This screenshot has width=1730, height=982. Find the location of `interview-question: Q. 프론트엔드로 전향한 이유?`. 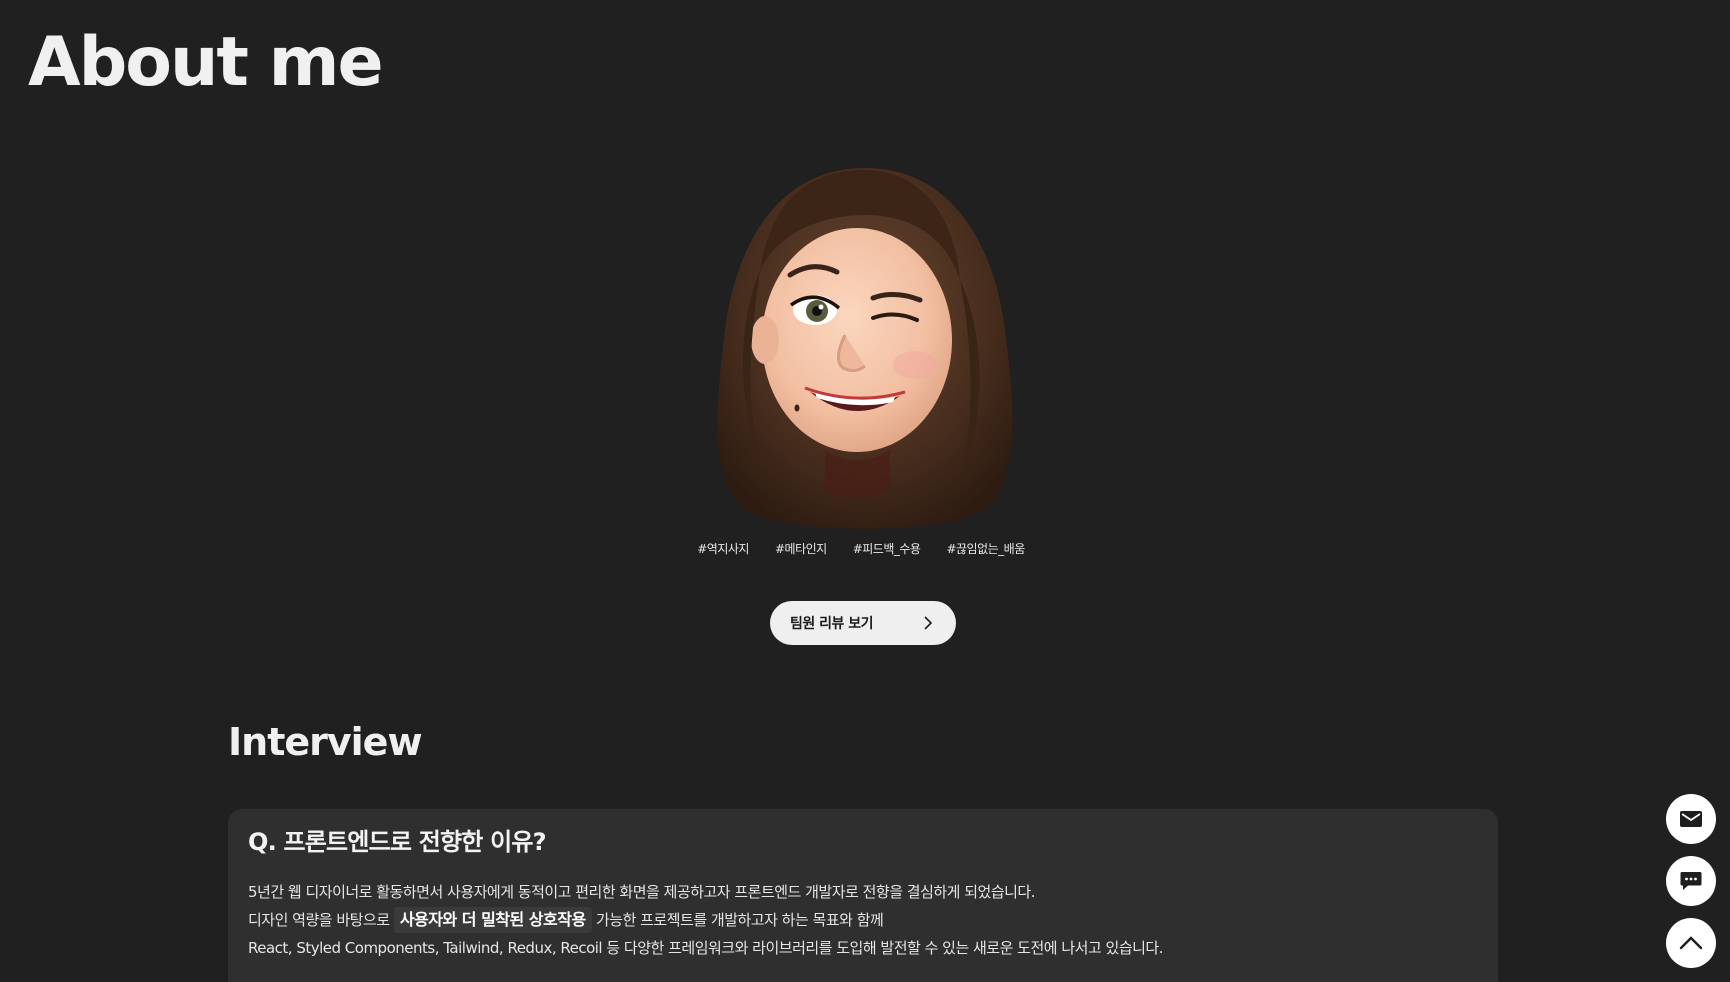

interview-question: Q. 프론트엔드로 전향한 이유? is located at coordinates (397, 842).